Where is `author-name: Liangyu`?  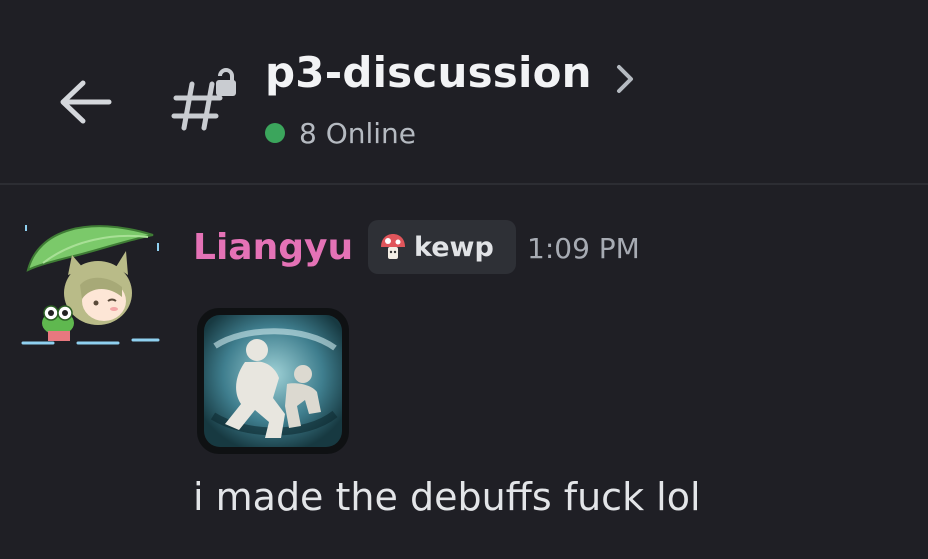
author-name: Liangyu is located at coordinates (273, 247).